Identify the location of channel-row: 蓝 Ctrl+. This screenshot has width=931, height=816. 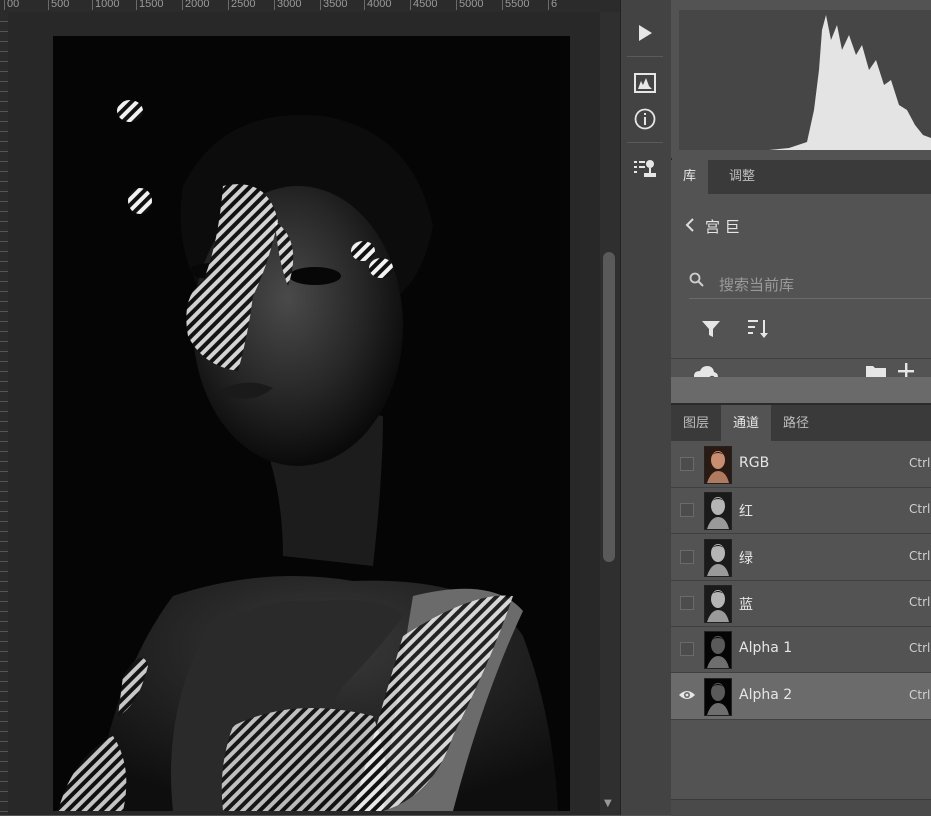
(801, 603).